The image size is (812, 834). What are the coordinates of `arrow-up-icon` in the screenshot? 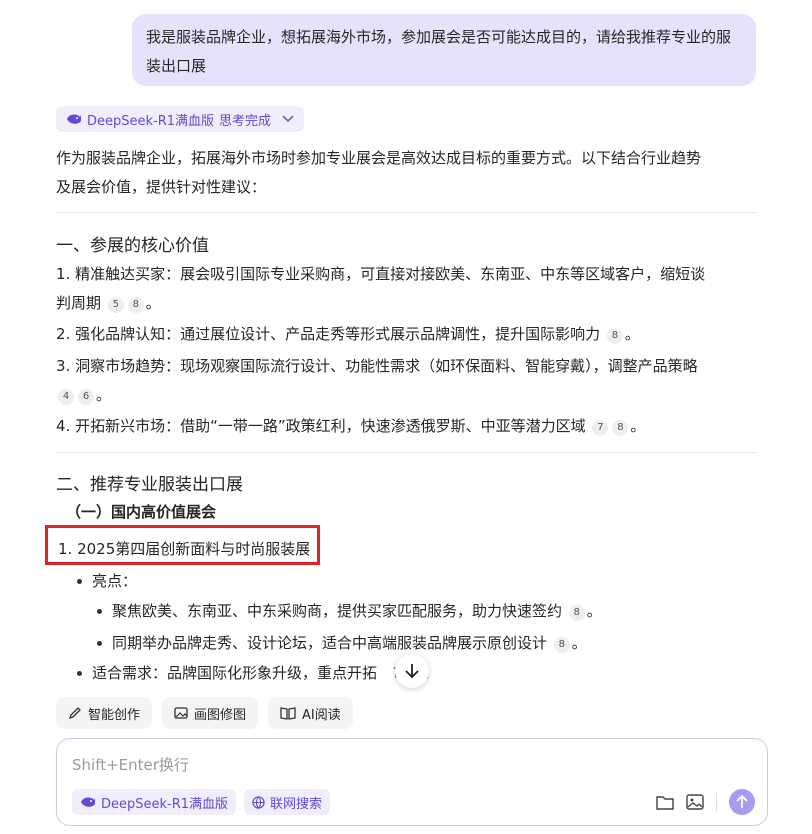 It's located at (742, 801).